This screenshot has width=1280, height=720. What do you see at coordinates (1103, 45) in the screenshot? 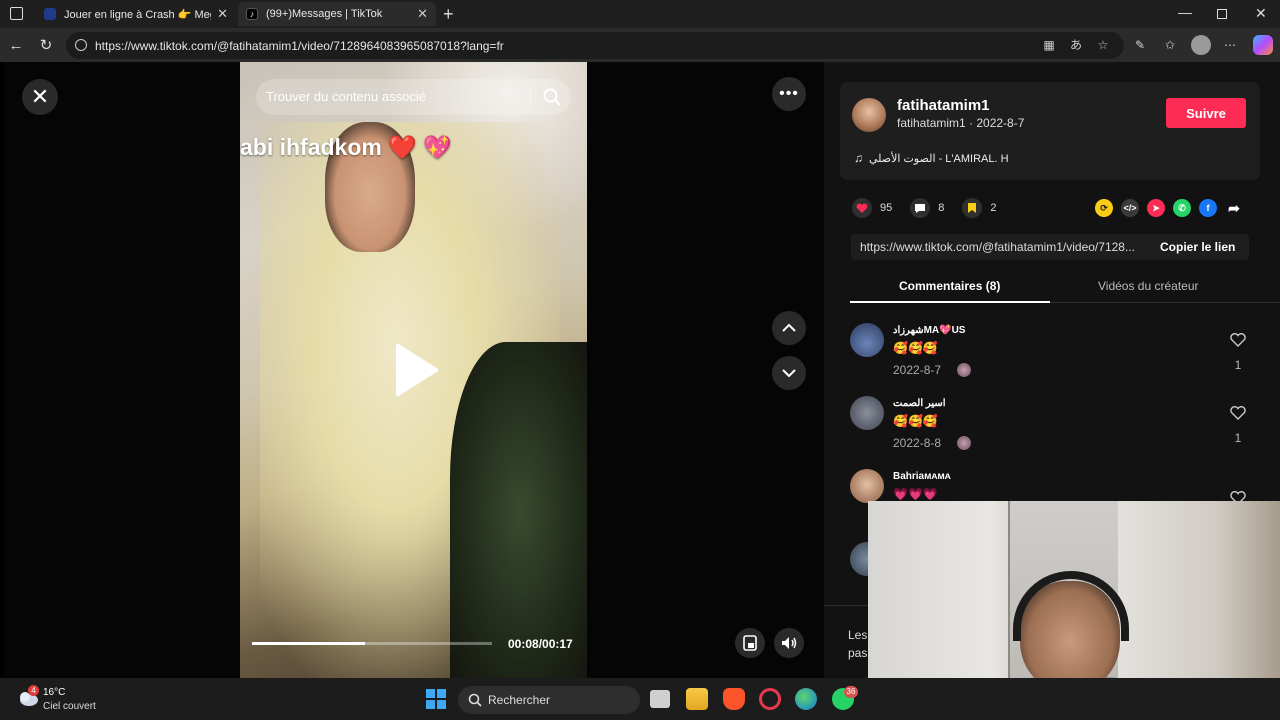
I see `favorite-star-icon: ☆` at bounding box center [1103, 45].